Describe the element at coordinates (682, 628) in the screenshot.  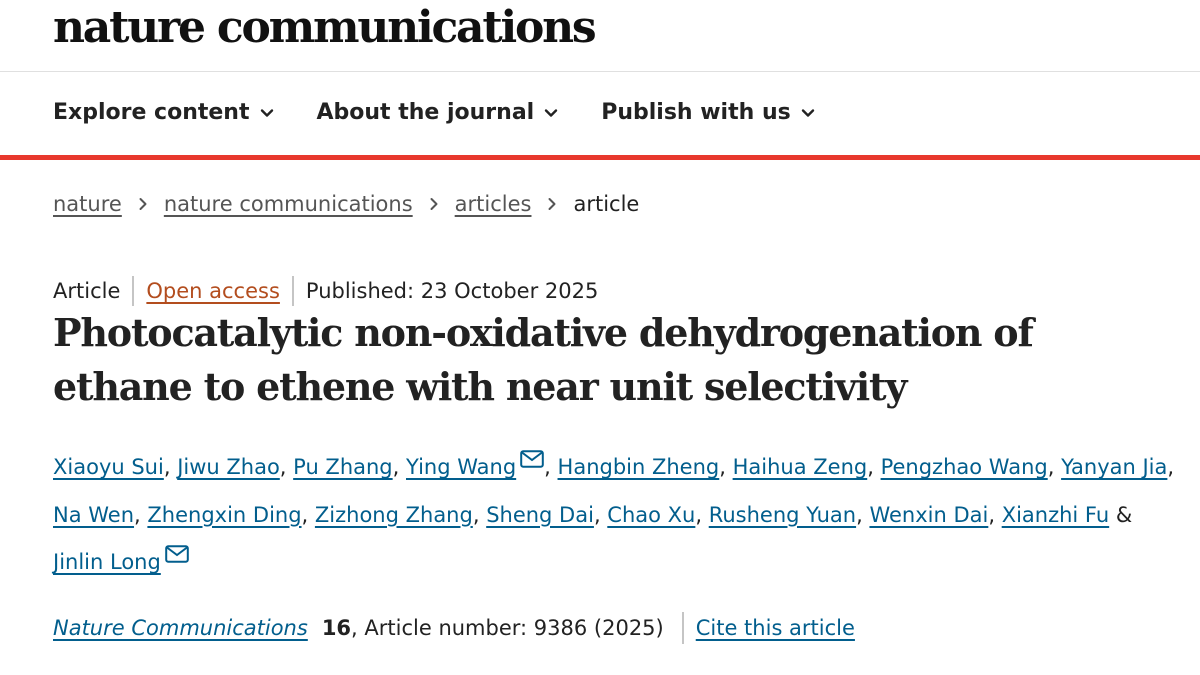
I see `citation-divider` at that location.